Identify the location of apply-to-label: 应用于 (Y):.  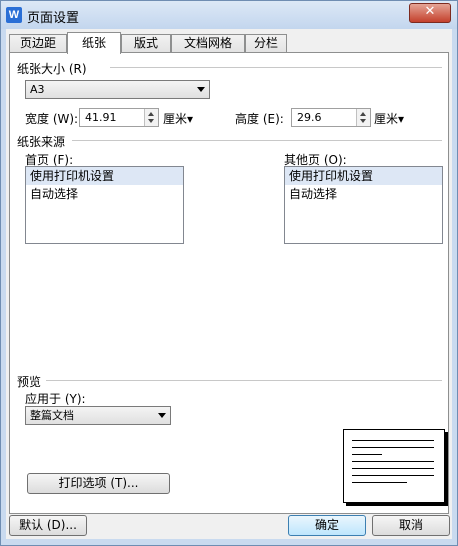
(55, 399).